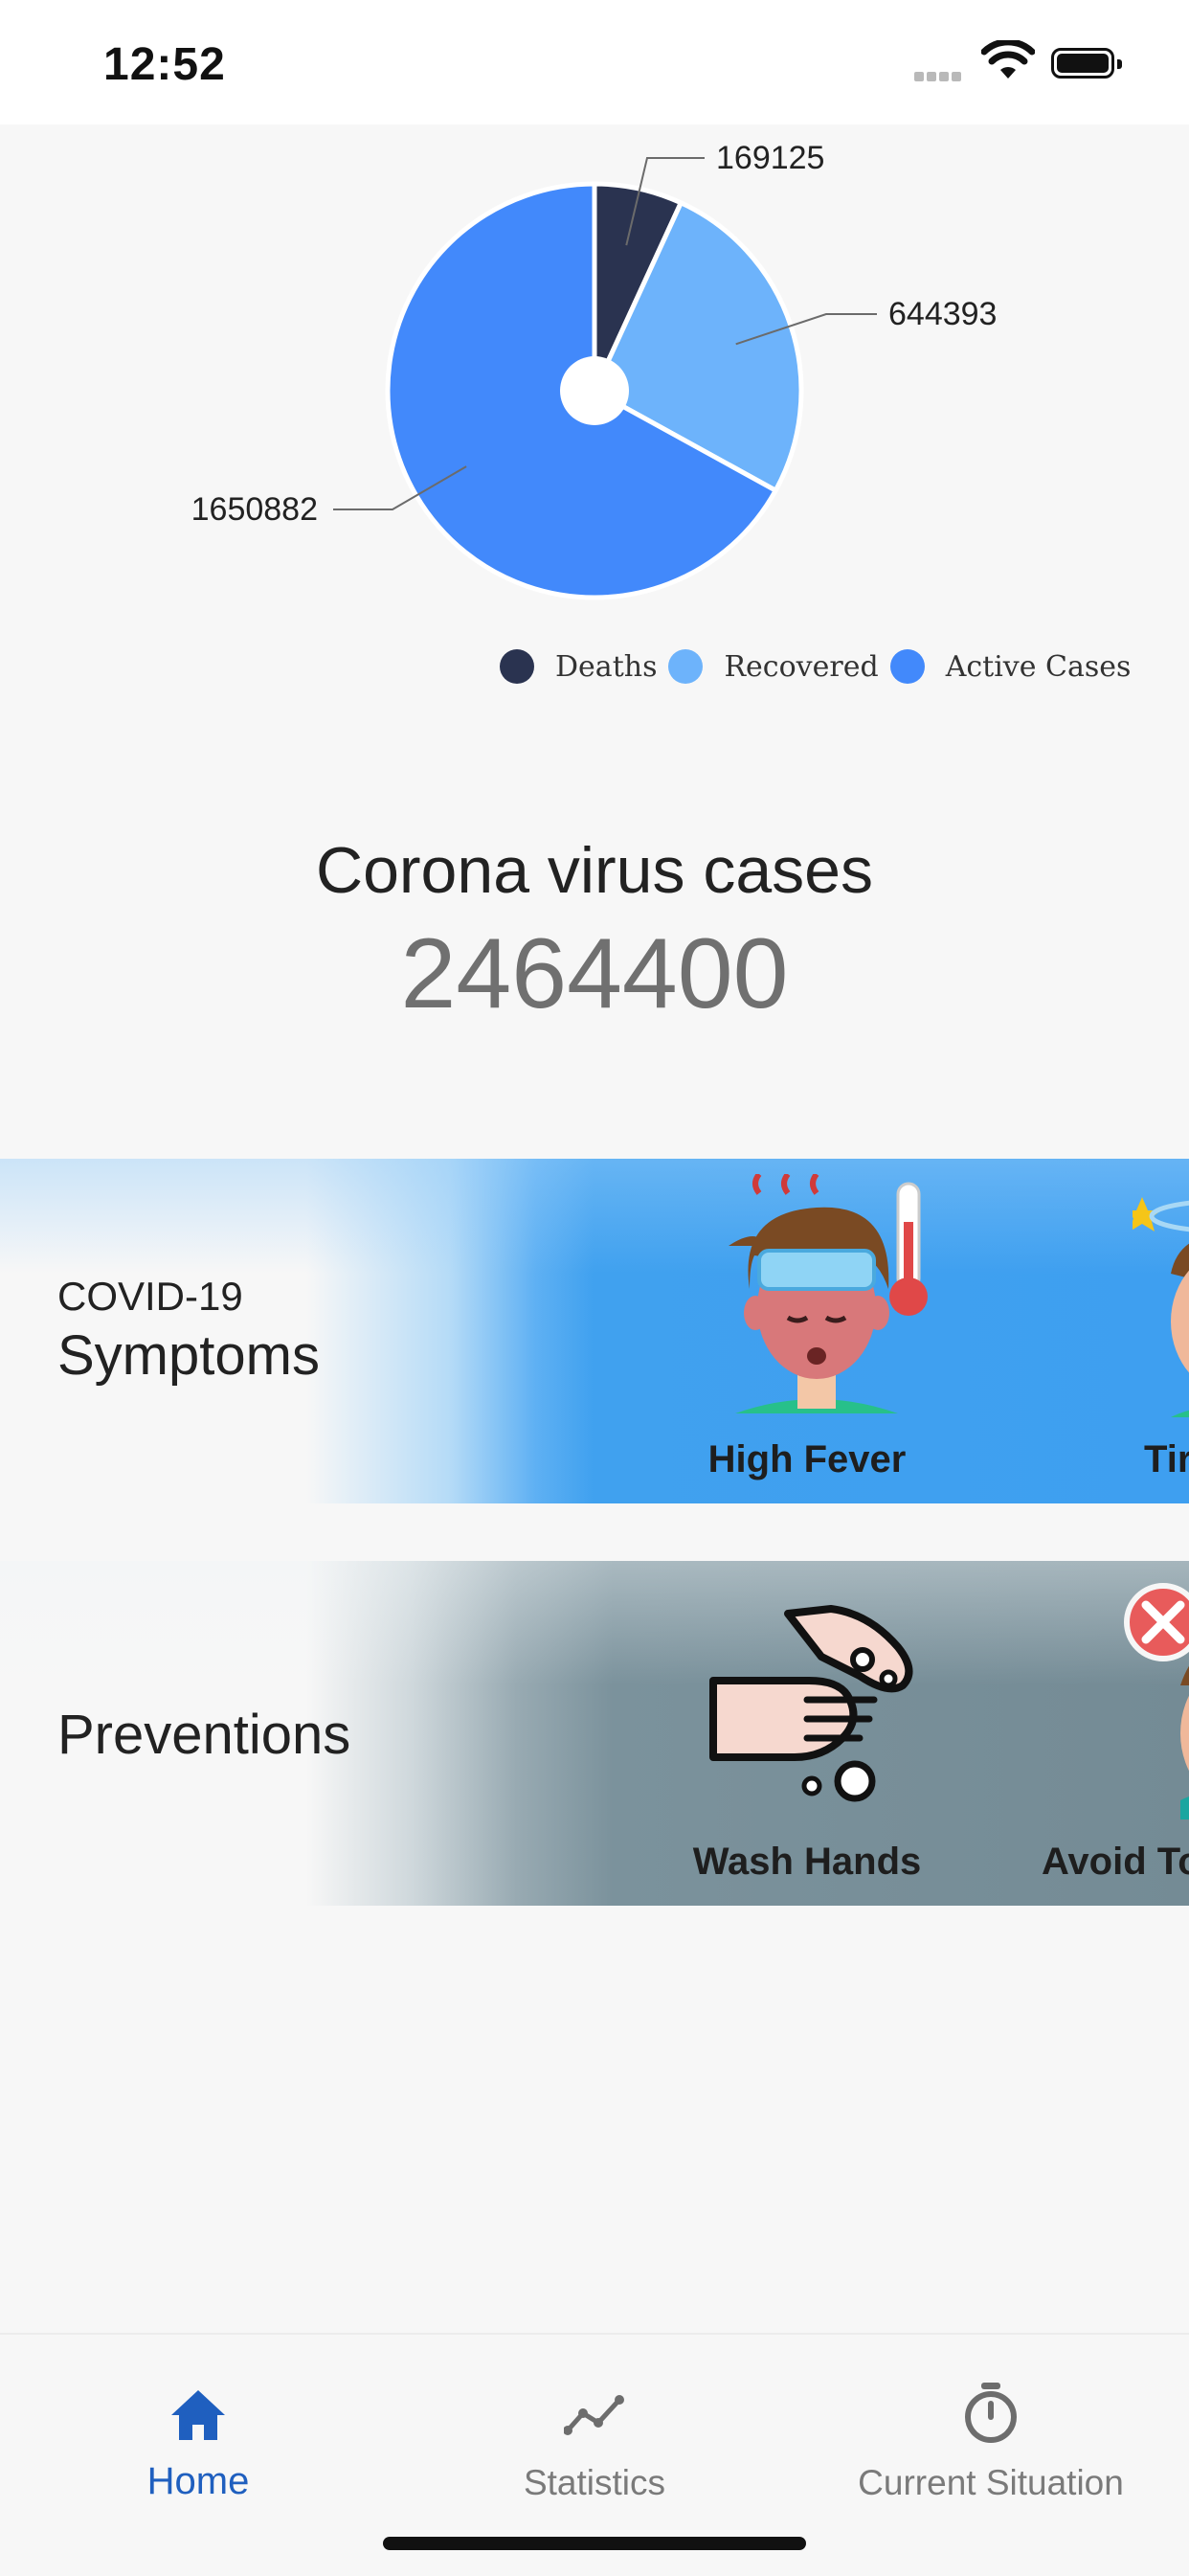  I want to click on status-time: 12:52, so click(164, 64).